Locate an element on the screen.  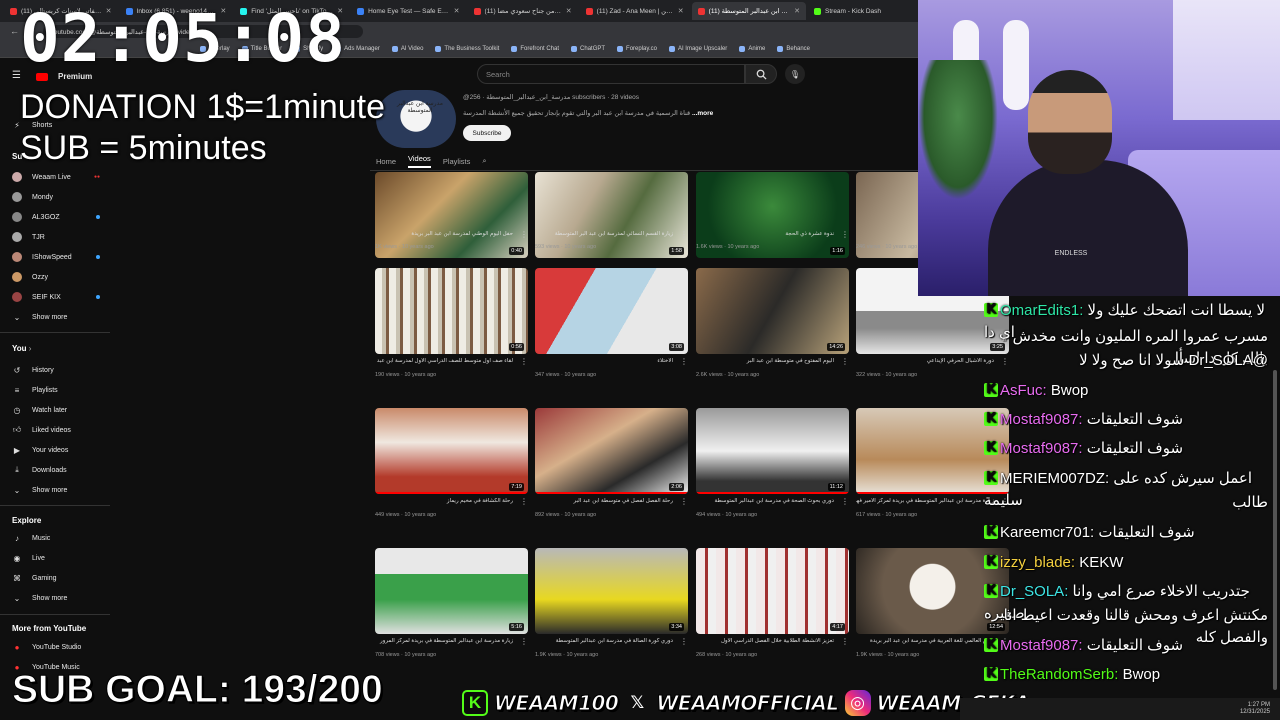
sidebar-sub-tjr: TJR is located at coordinates (28, 237).